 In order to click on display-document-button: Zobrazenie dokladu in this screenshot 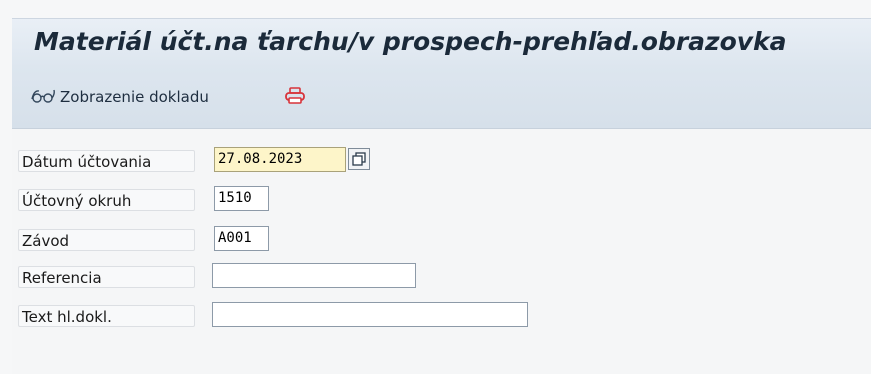, I will do `click(119, 97)`.